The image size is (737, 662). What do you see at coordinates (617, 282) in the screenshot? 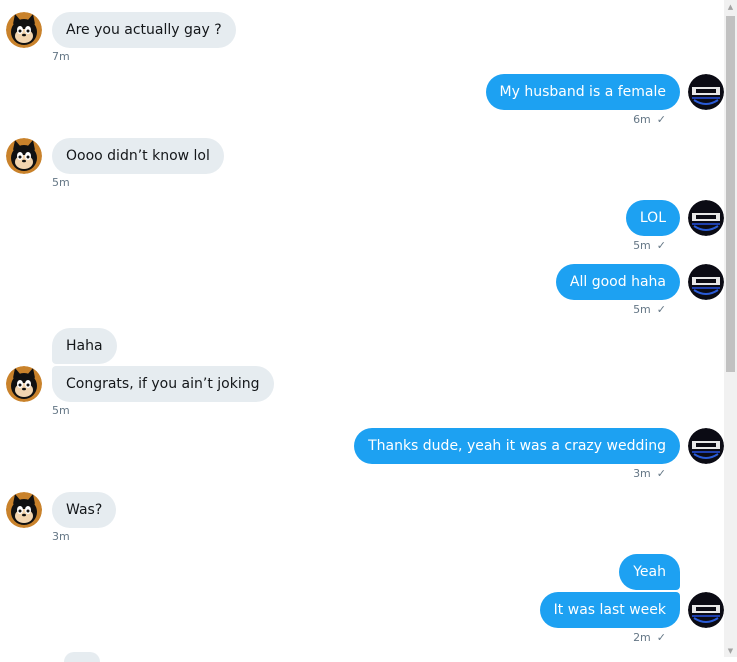
I see `message-bubble-outgoing: All good haha` at bounding box center [617, 282].